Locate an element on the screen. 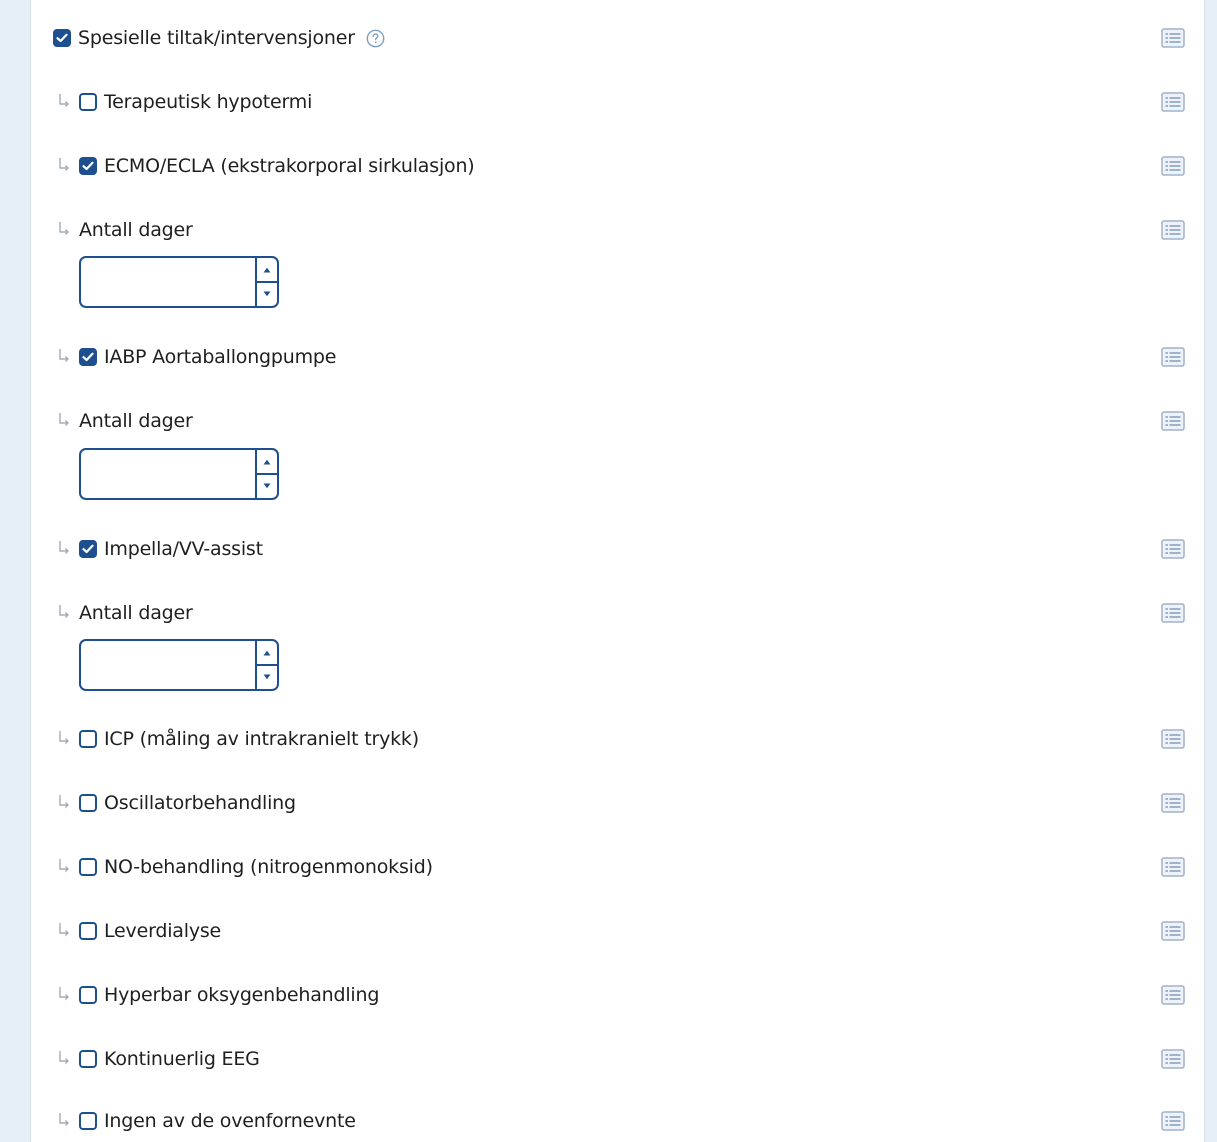  checkbox-item: NO-behandling (nitrogenmonoksid) is located at coordinates (256, 867).